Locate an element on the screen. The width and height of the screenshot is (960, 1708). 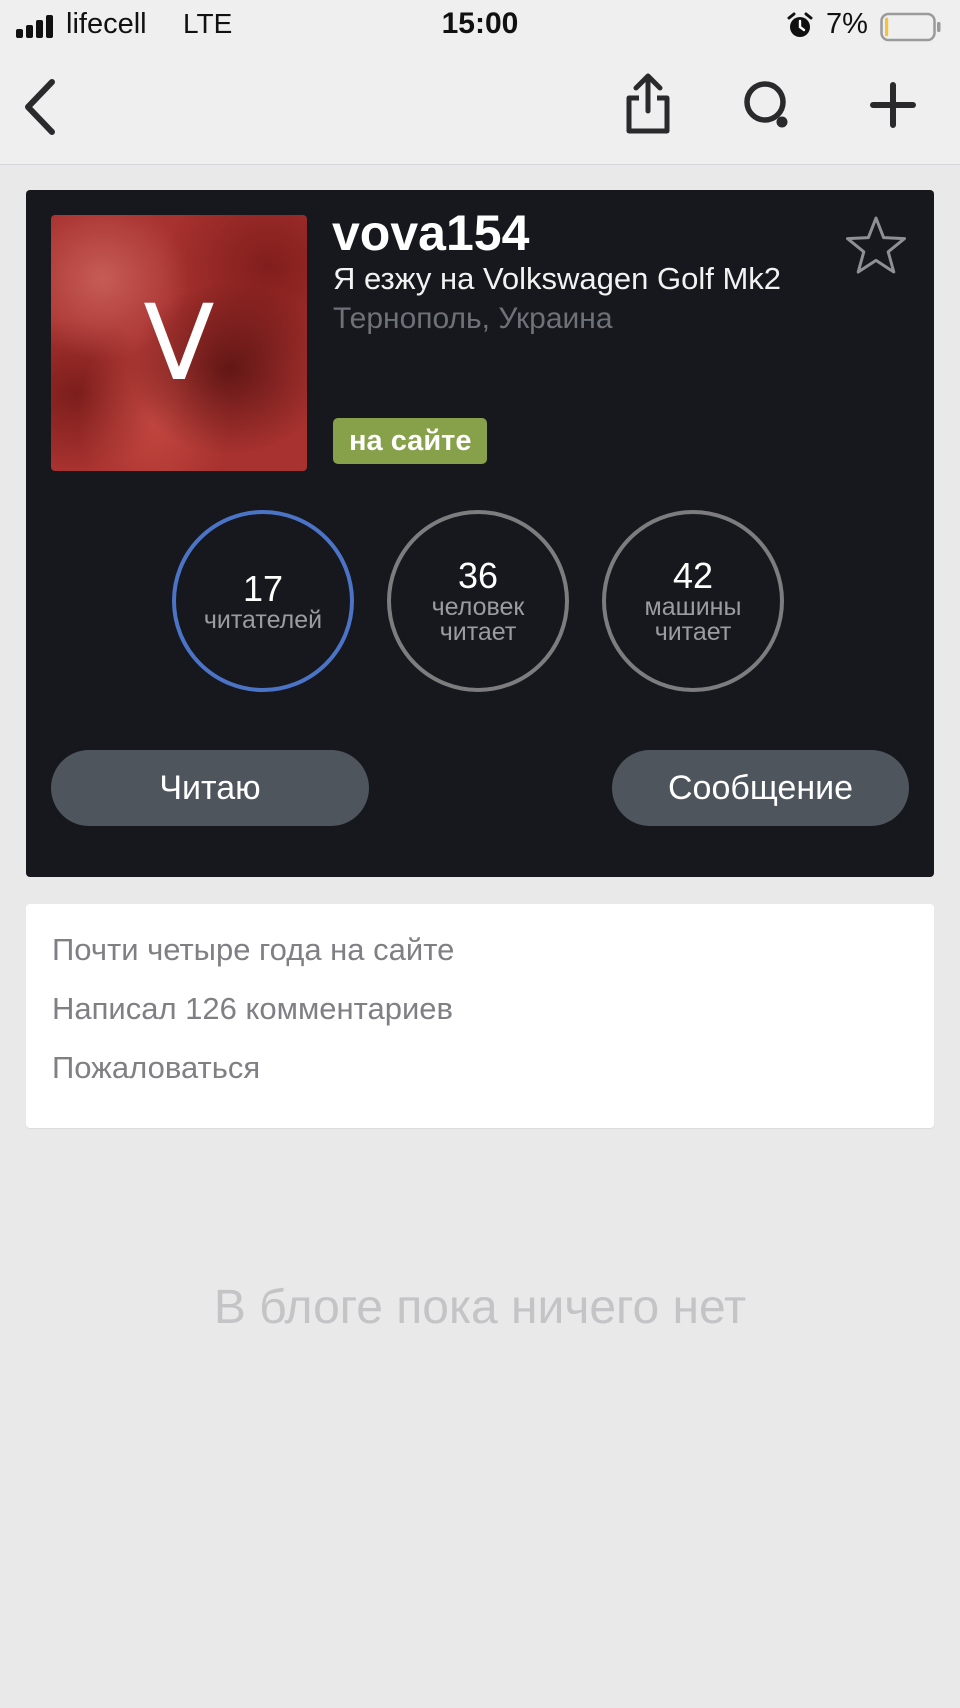
user-location: Тернополь, Украина is located at coordinates (473, 318).